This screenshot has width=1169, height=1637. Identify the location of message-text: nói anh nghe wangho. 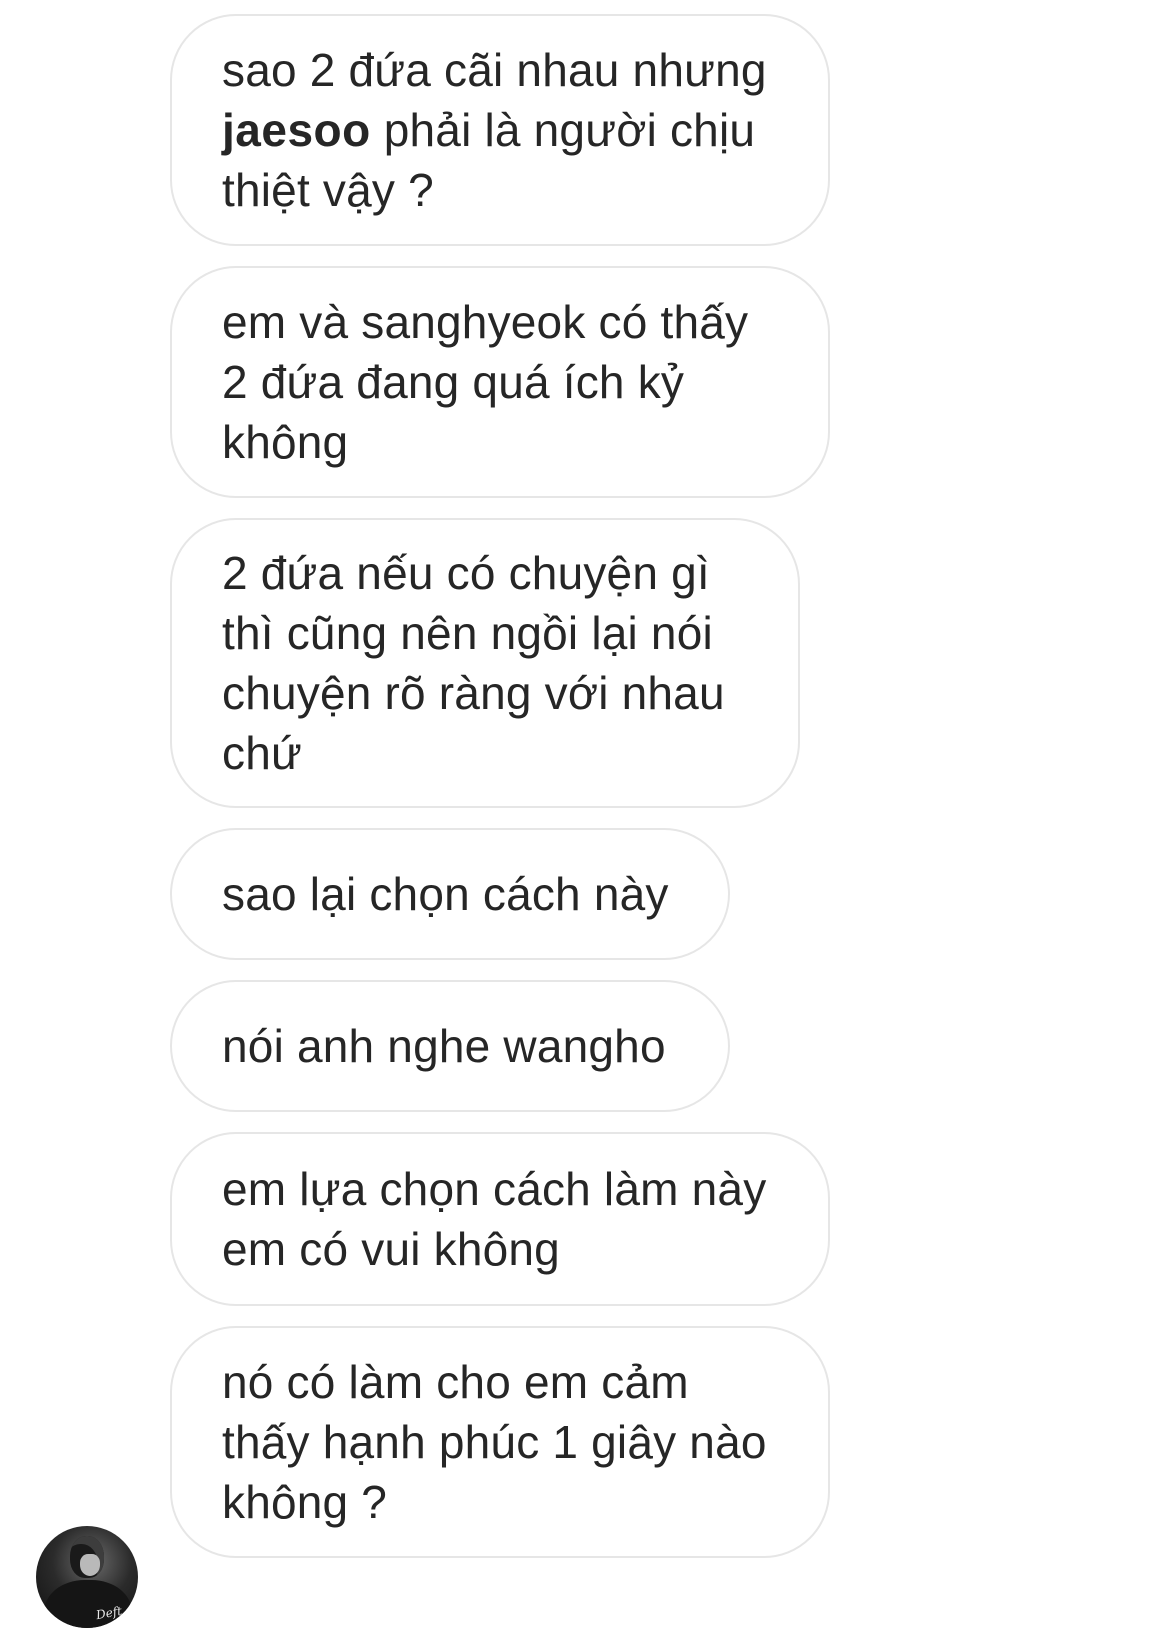
(444, 1046).